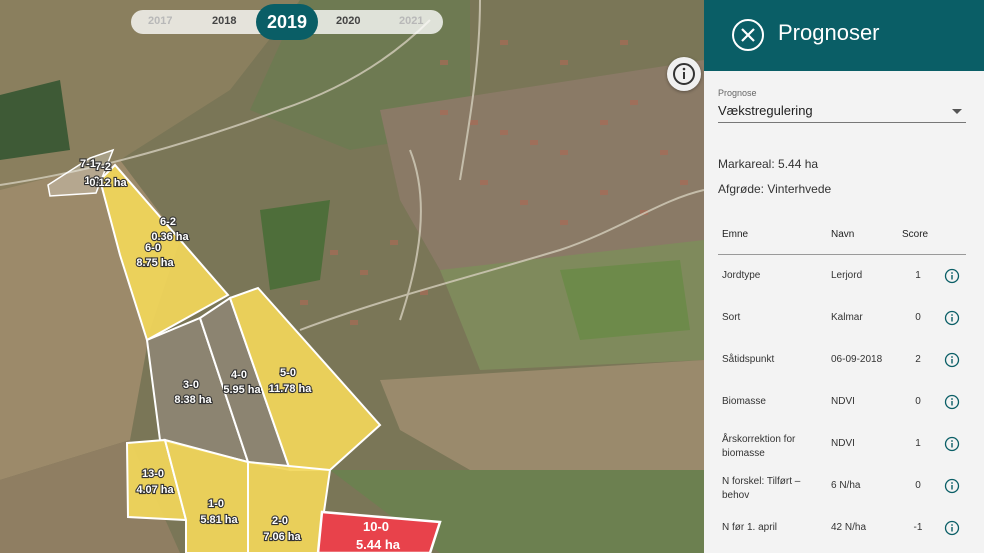 The width and height of the screenshot is (984, 553). Describe the element at coordinates (842, 111) in the screenshot. I see `prognose-select: Vækstregulering` at that location.